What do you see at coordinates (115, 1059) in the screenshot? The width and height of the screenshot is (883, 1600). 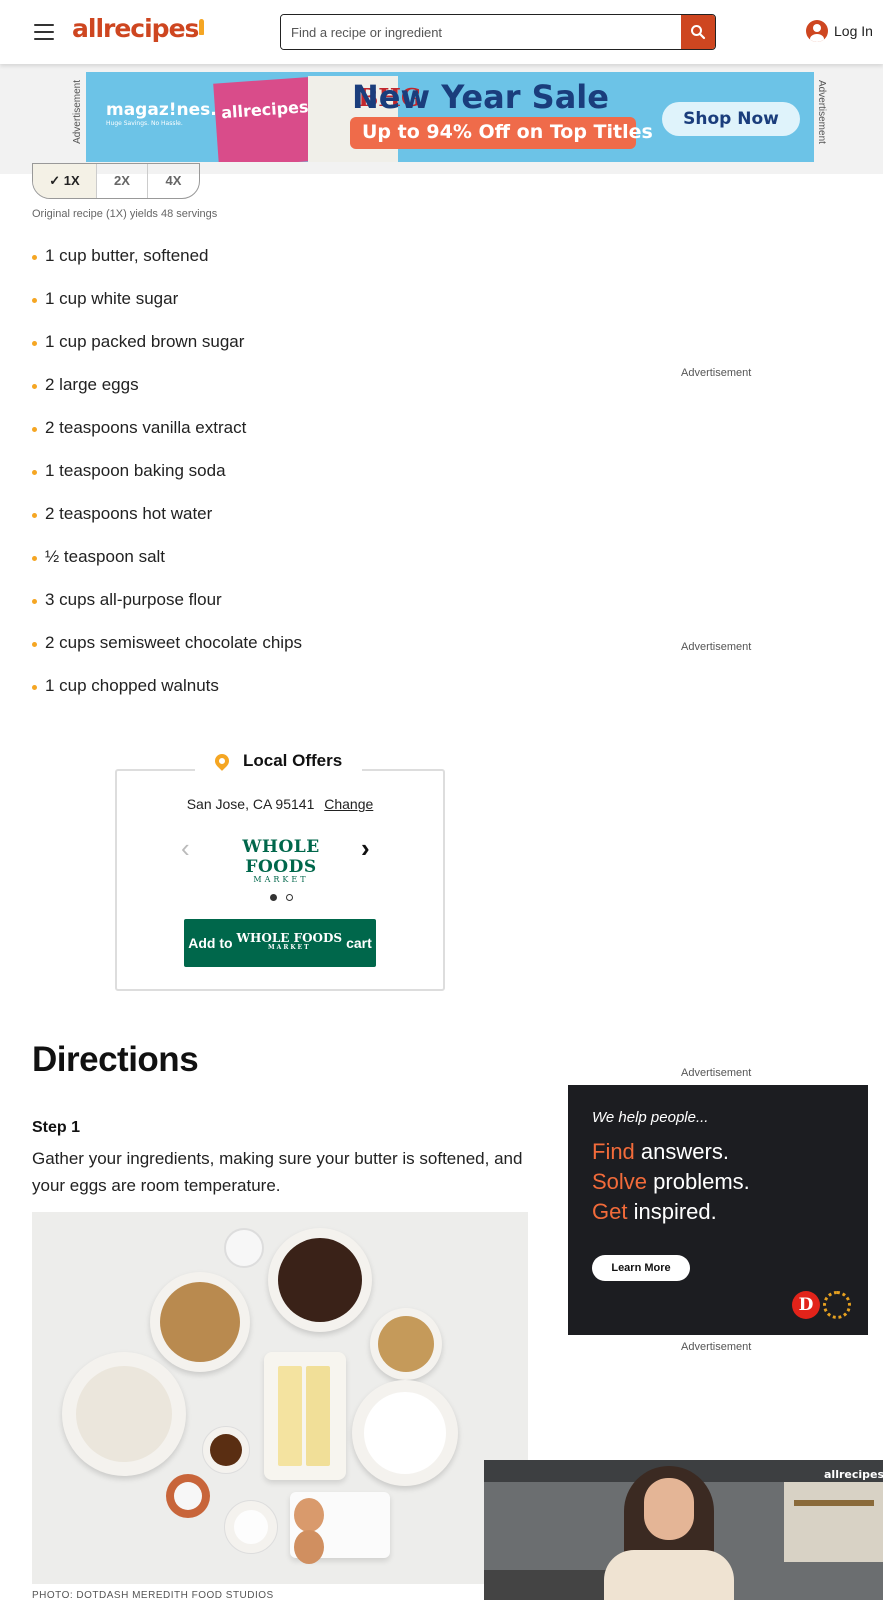 I see `directions-title: Directions` at bounding box center [115, 1059].